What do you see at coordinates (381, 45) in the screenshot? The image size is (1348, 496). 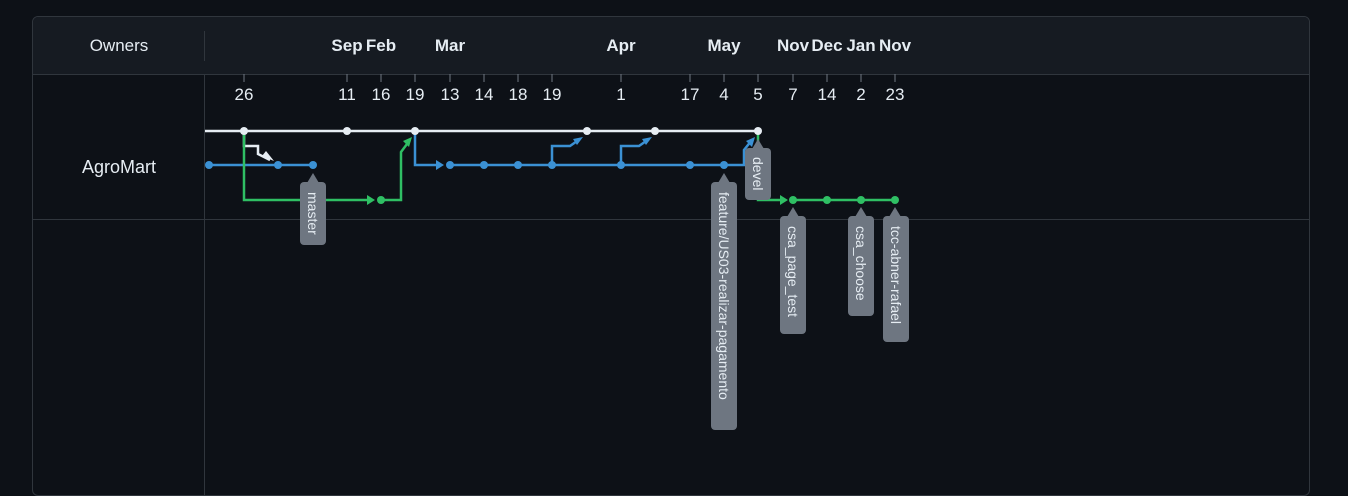 I see `month-label: Feb` at bounding box center [381, 45].